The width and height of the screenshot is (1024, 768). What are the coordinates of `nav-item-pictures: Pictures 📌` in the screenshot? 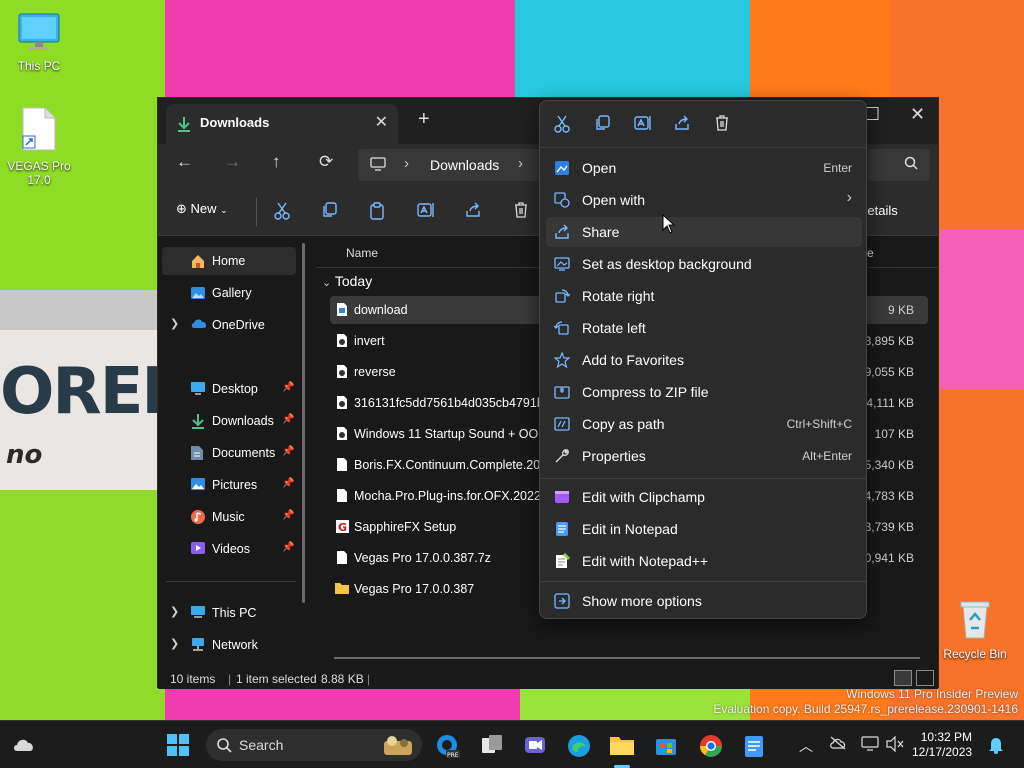 It's located at (229, 485).